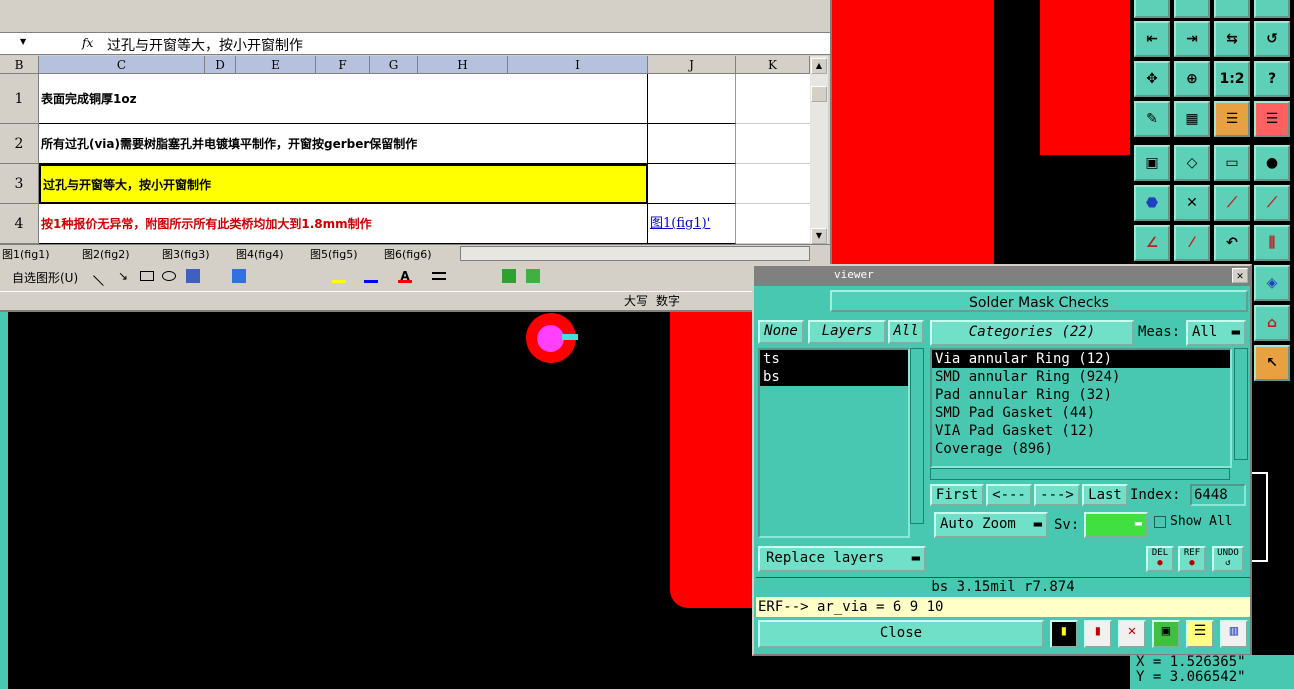 This screenshot has width=1294, height=689. What do you see at coordinates (19, 184) in the screenshot?
I see `row-header-3: 3` at bounding box center [19, 184].